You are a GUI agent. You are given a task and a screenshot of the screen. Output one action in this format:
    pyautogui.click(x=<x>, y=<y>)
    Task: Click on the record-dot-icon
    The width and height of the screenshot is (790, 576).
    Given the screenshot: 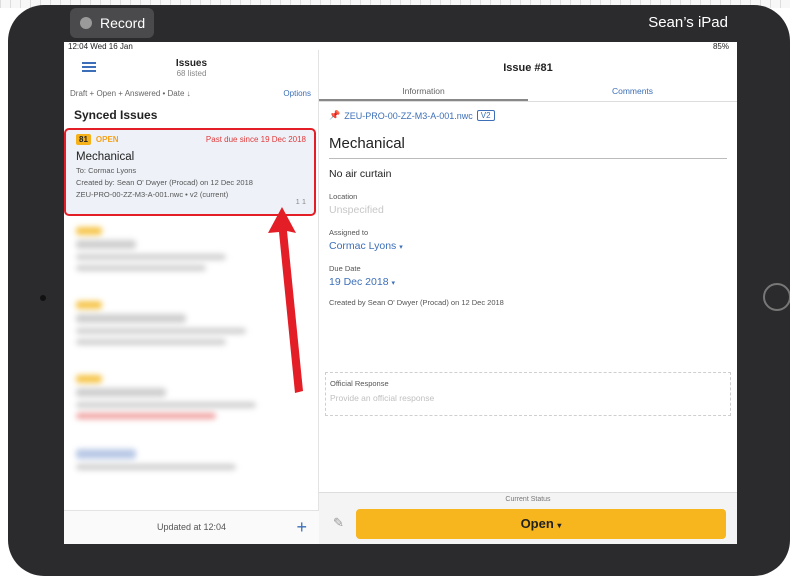 What is the action you would take?
    pyautogui.click(x=86, y=23)
    